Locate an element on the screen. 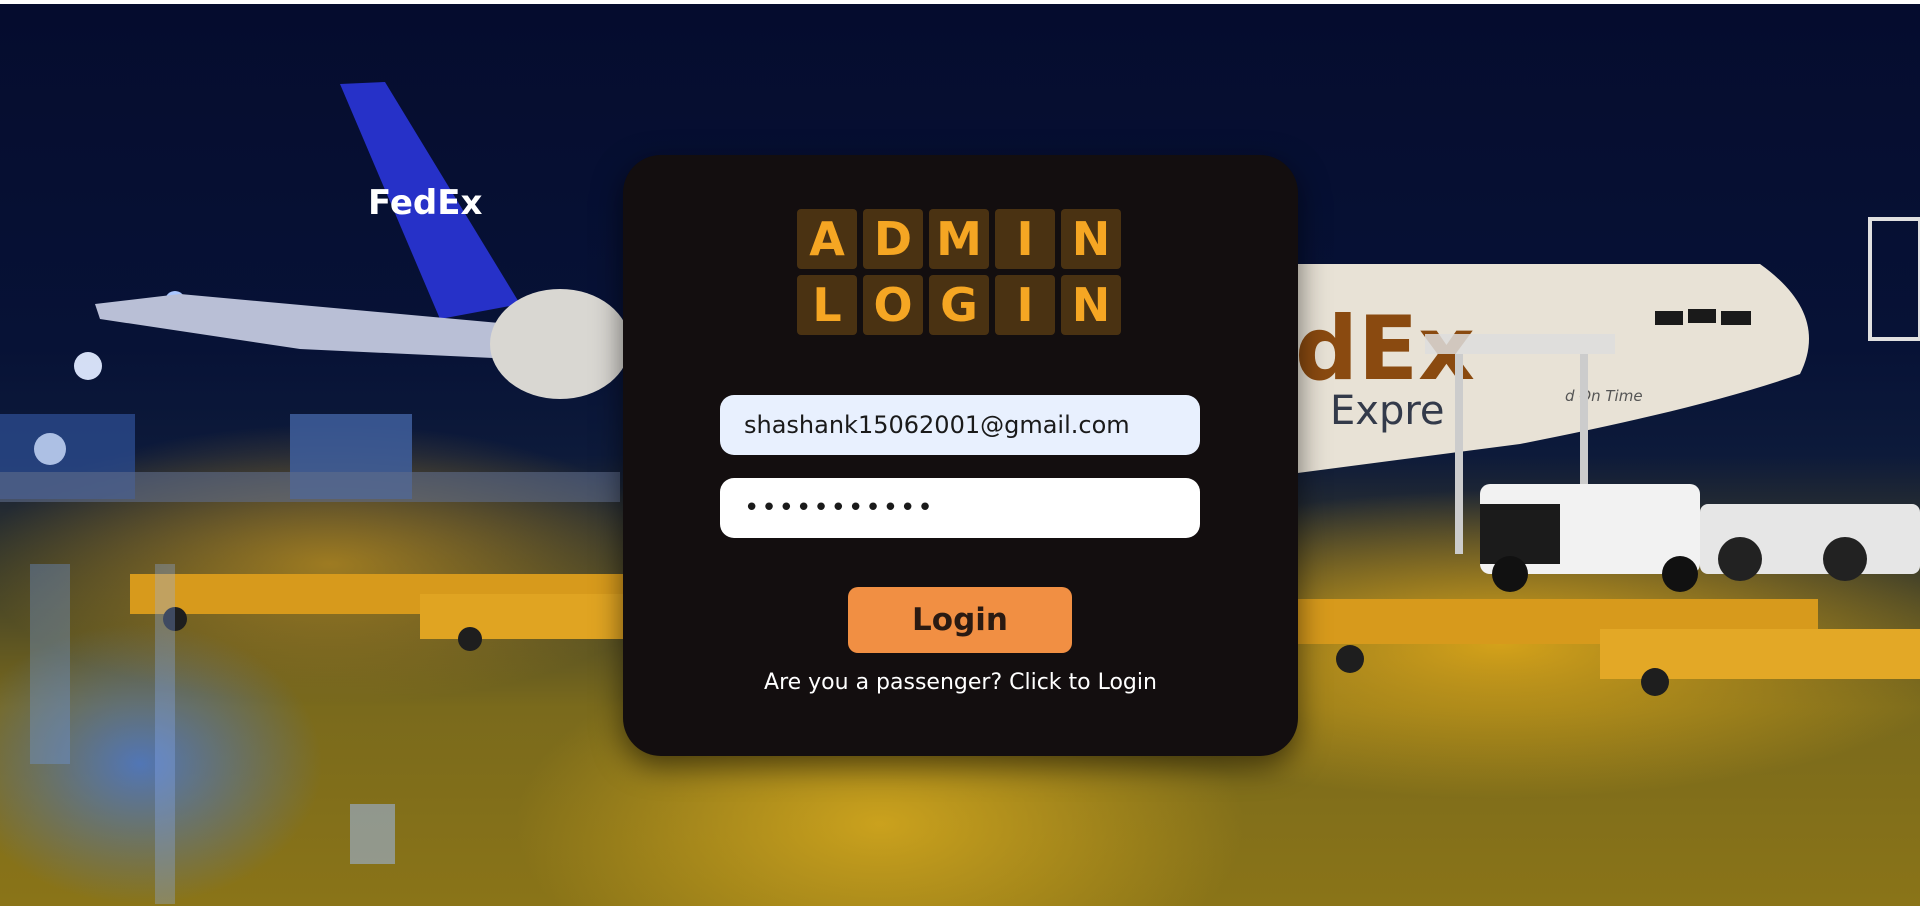  admin-login-title: A D M I N L O G I N is located at coordinates (962, 275).